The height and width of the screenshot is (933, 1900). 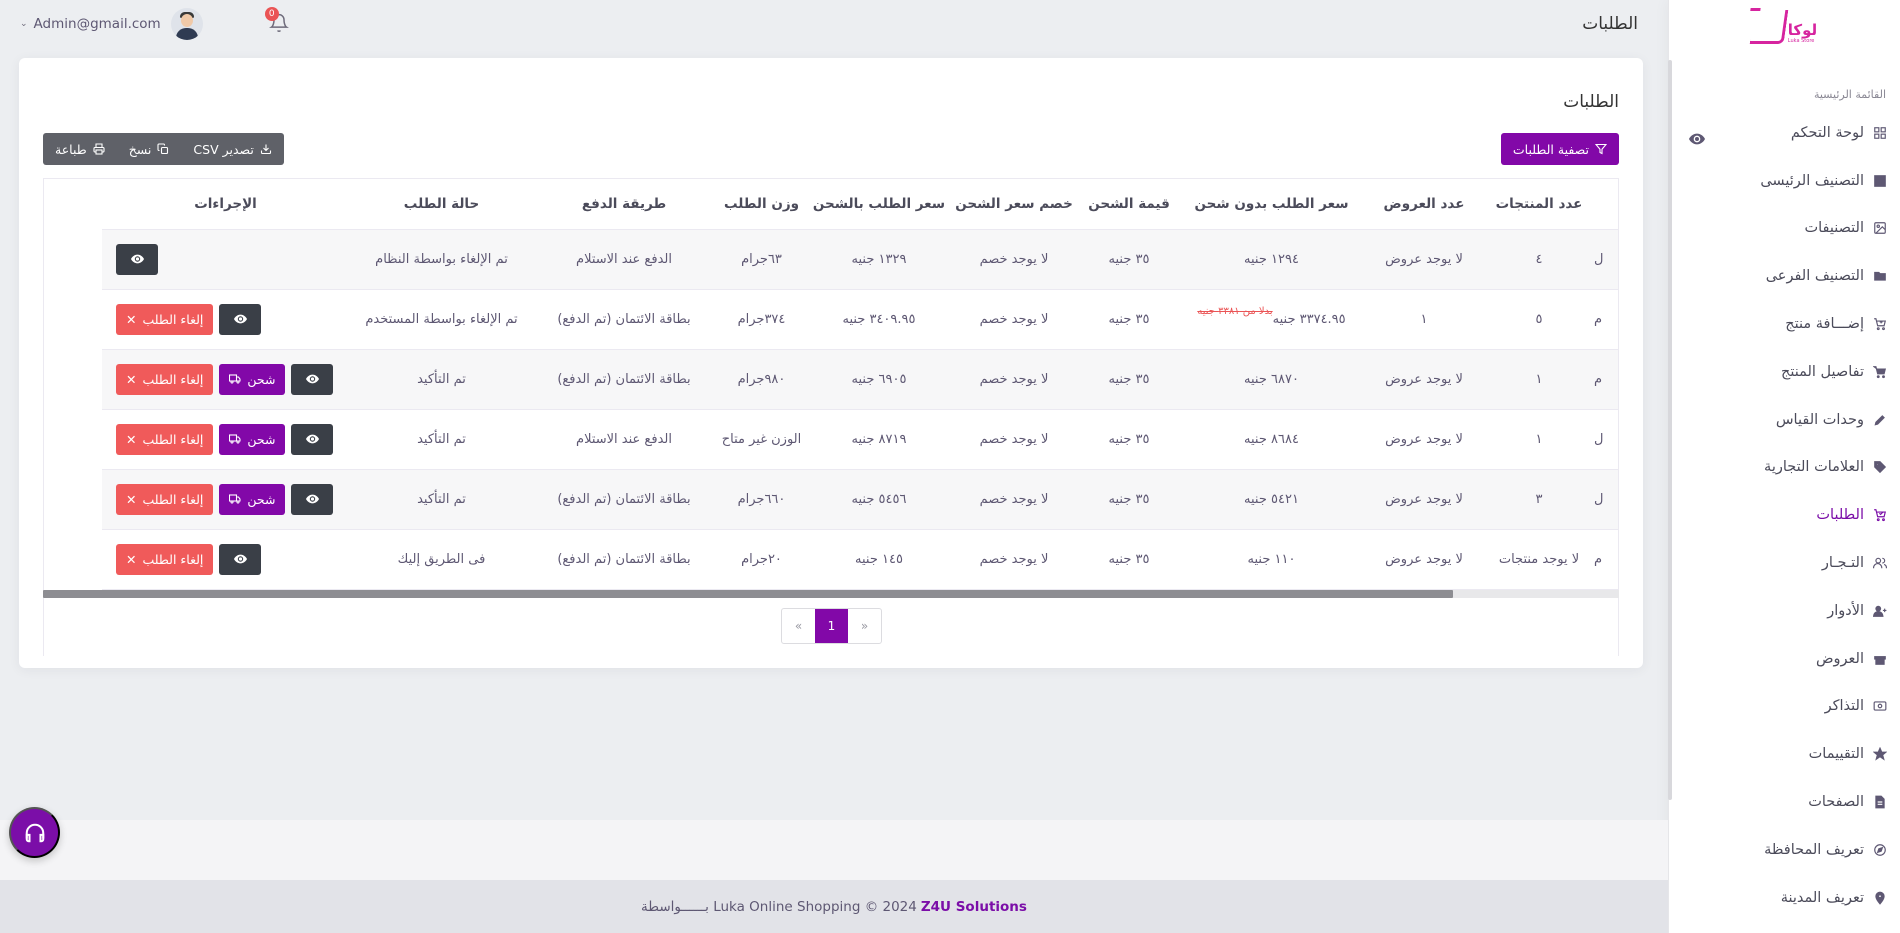 What do you see at coordinates (864, 626) in the screenshot?
I see `pagination-next: »` at bounding box center [864, 626].